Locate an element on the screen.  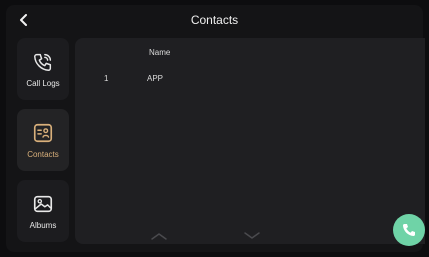
sidebar-item-call-logs: Call Logs is located at coordinates (43, 69).